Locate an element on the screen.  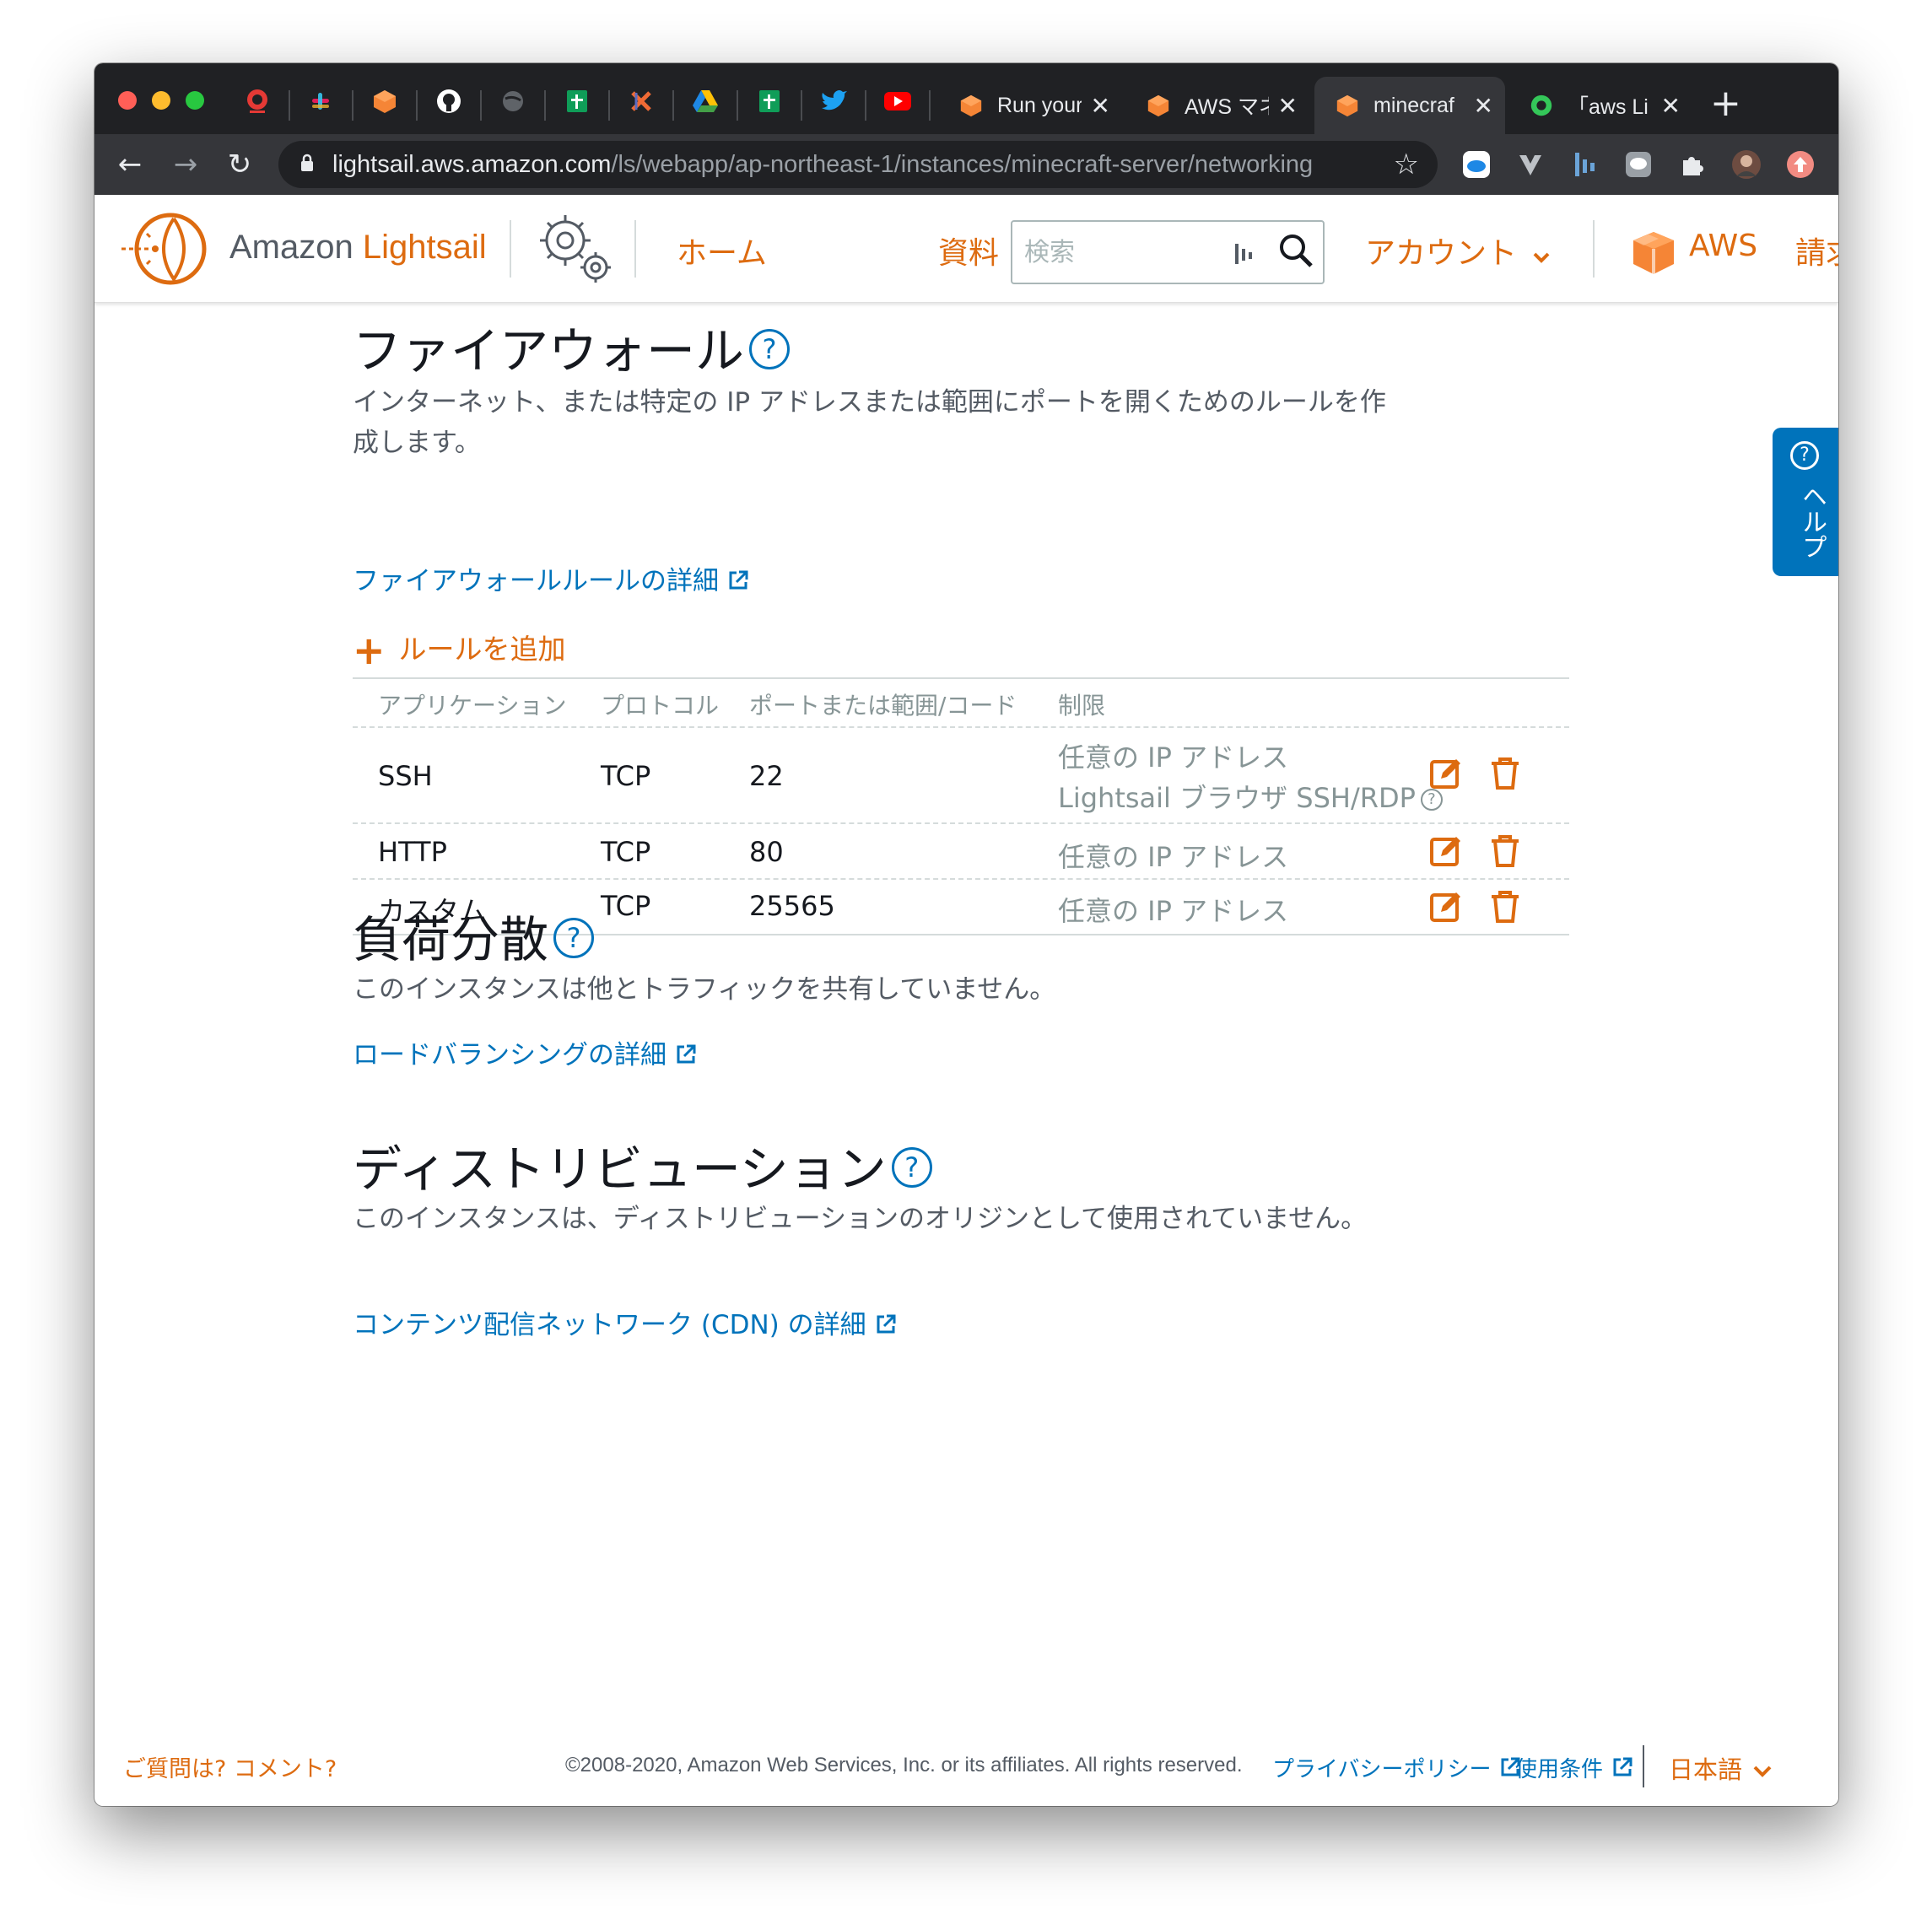
zoom-window-button is located at coordinates (195, 100).